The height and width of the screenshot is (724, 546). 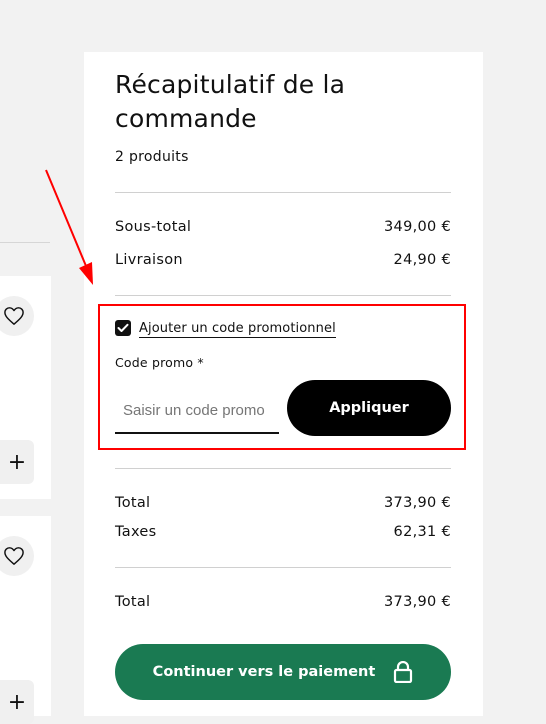 What do you see at coordinates (149, 260) in the screenshot?
I see `shipping-label: Livraison` at bounding box center [149, 260].